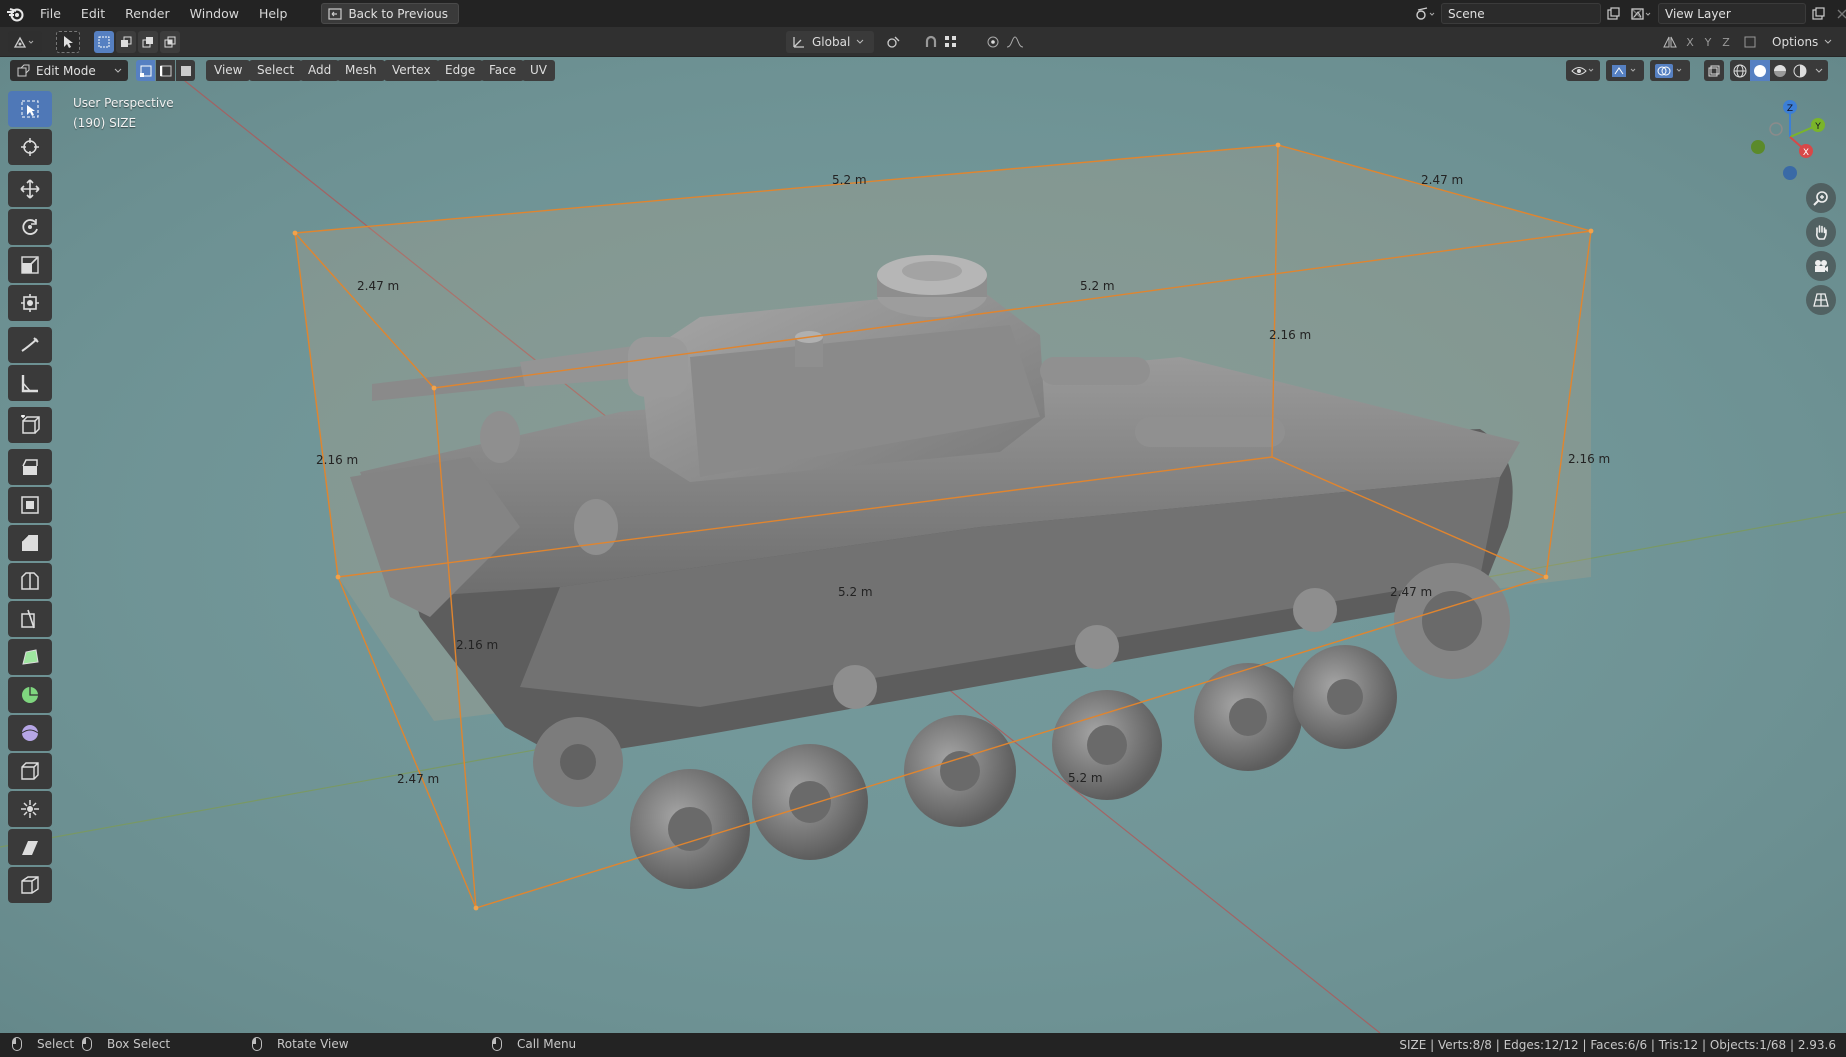 The width and height of the screenshot is (1846, 1057). I want to click on select-mode-intersect-icon, so click(170, 42).